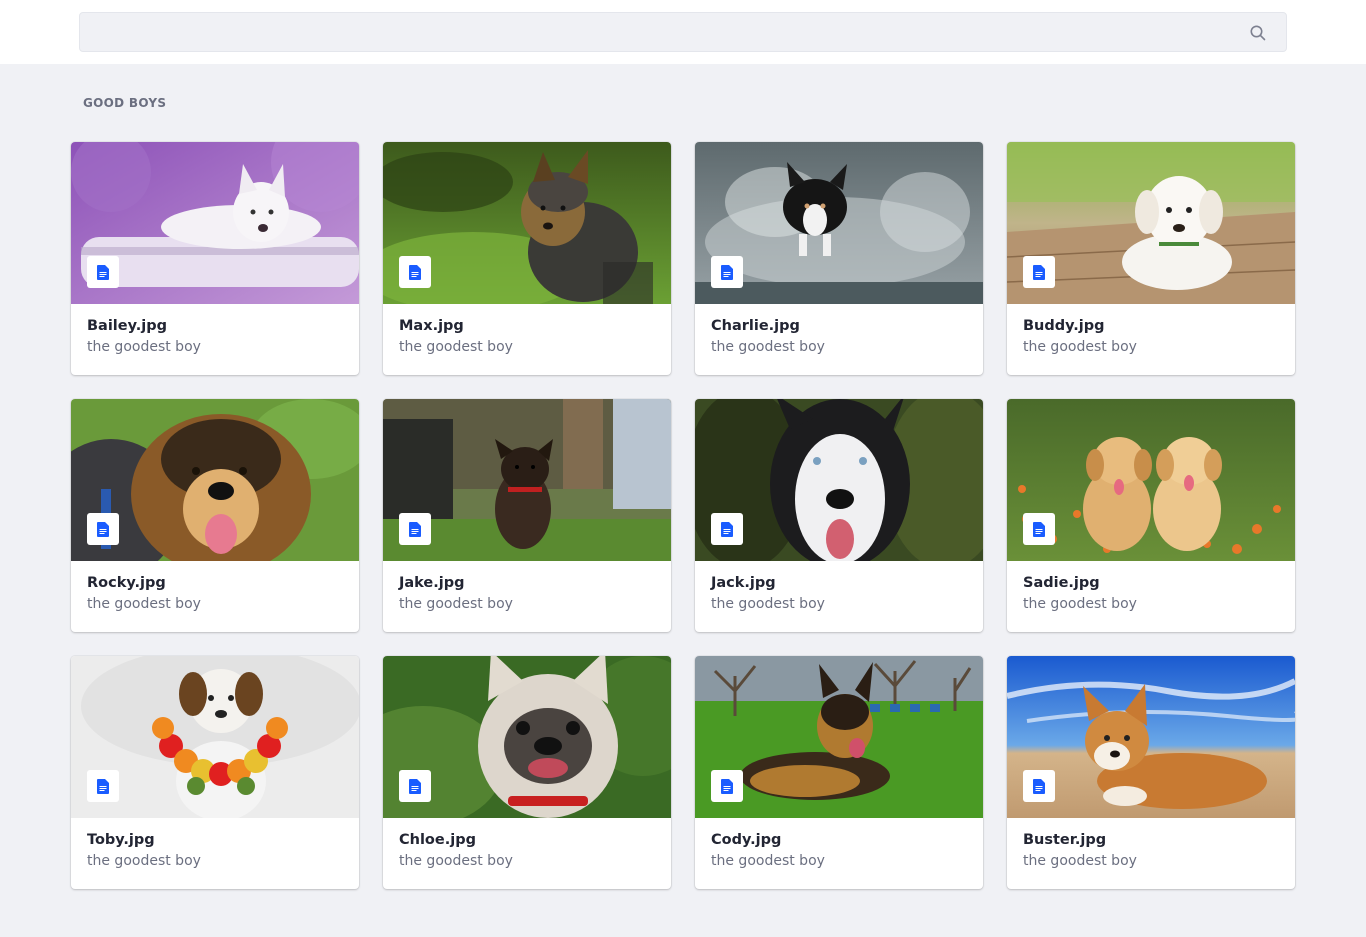 The image size is (1366, 937). Describe the element at coordinates (431, 326) in the screenshot. I see `file-name: Max.jpg` at that location.